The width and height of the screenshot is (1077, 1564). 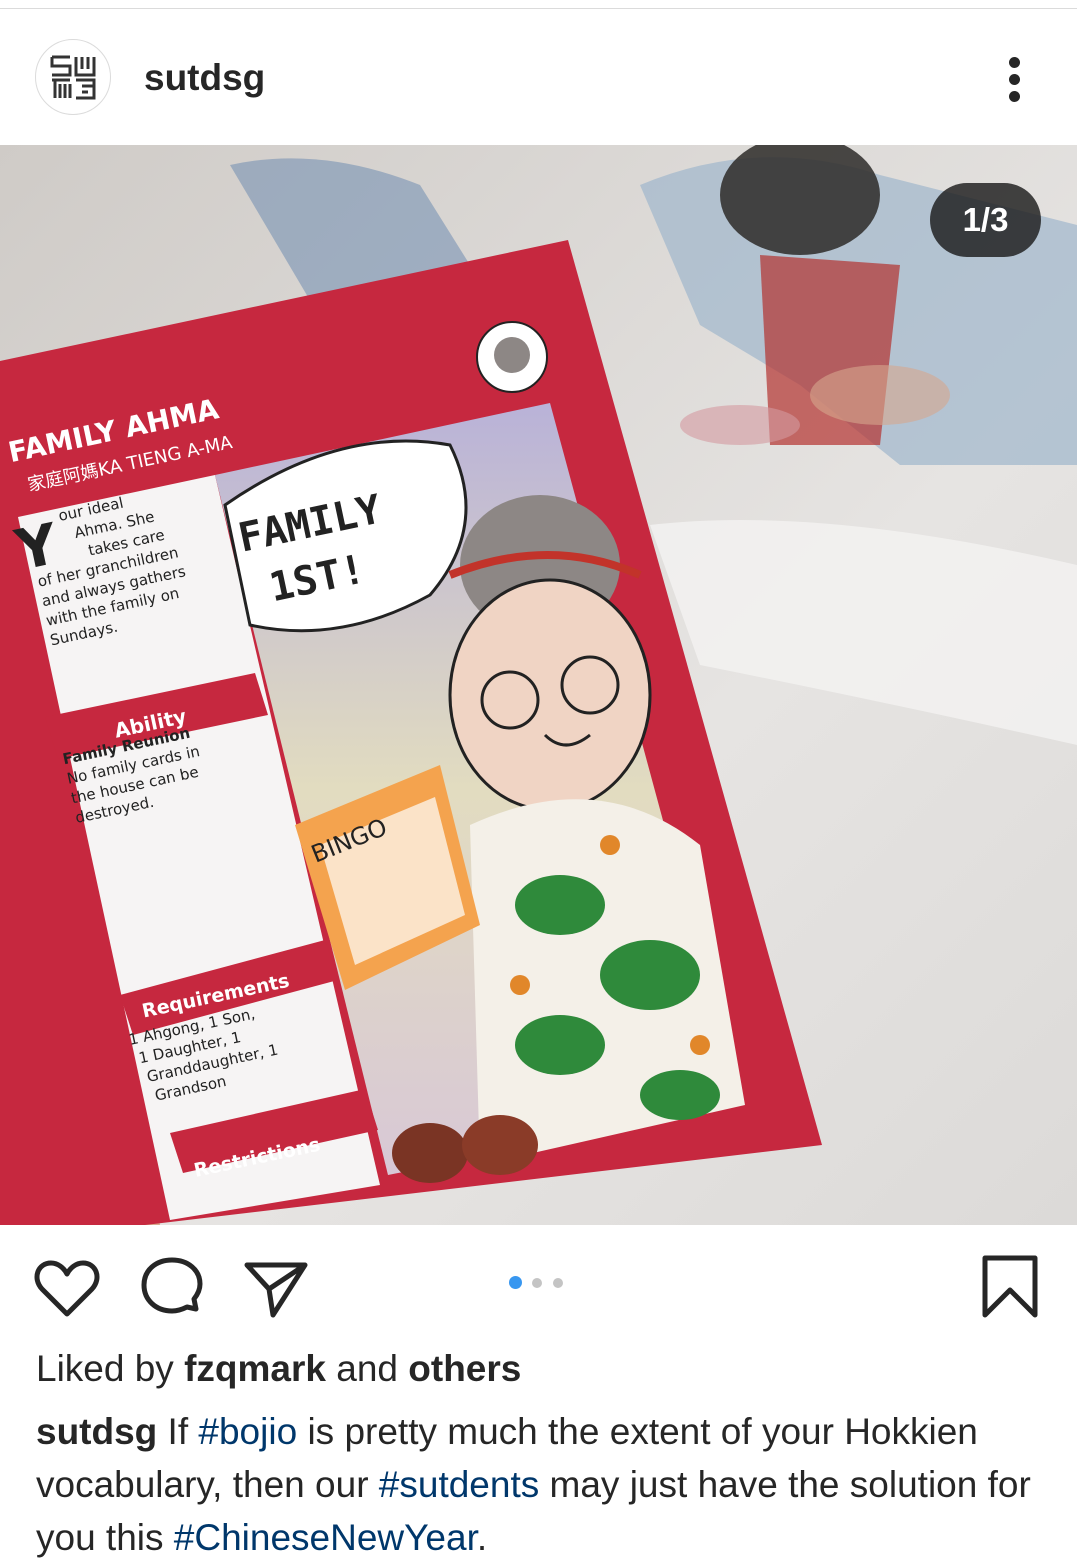 I want to click on likes-middle: and, so click(x=367, y=1368).